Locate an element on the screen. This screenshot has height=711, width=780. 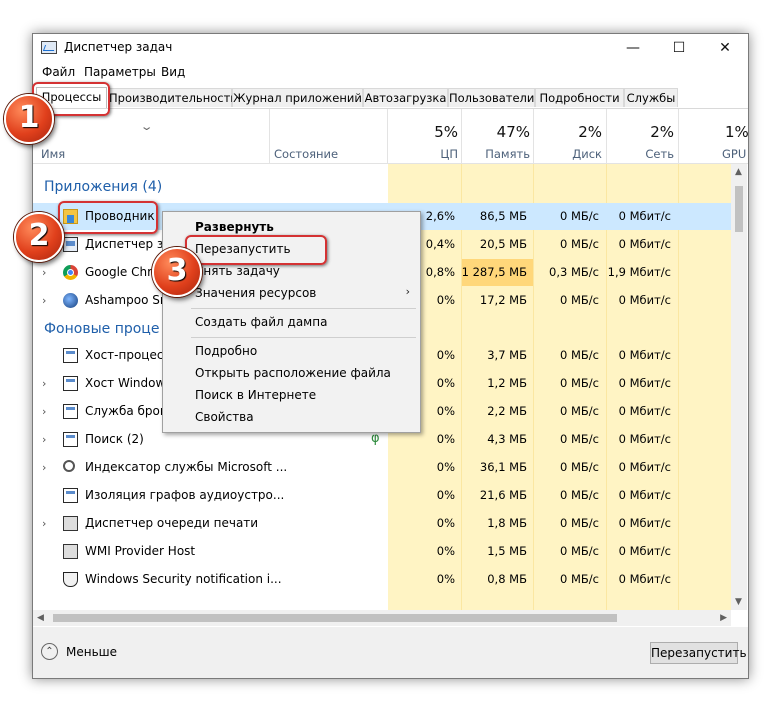
broker-service-icon is located at coordinates (70, 411).